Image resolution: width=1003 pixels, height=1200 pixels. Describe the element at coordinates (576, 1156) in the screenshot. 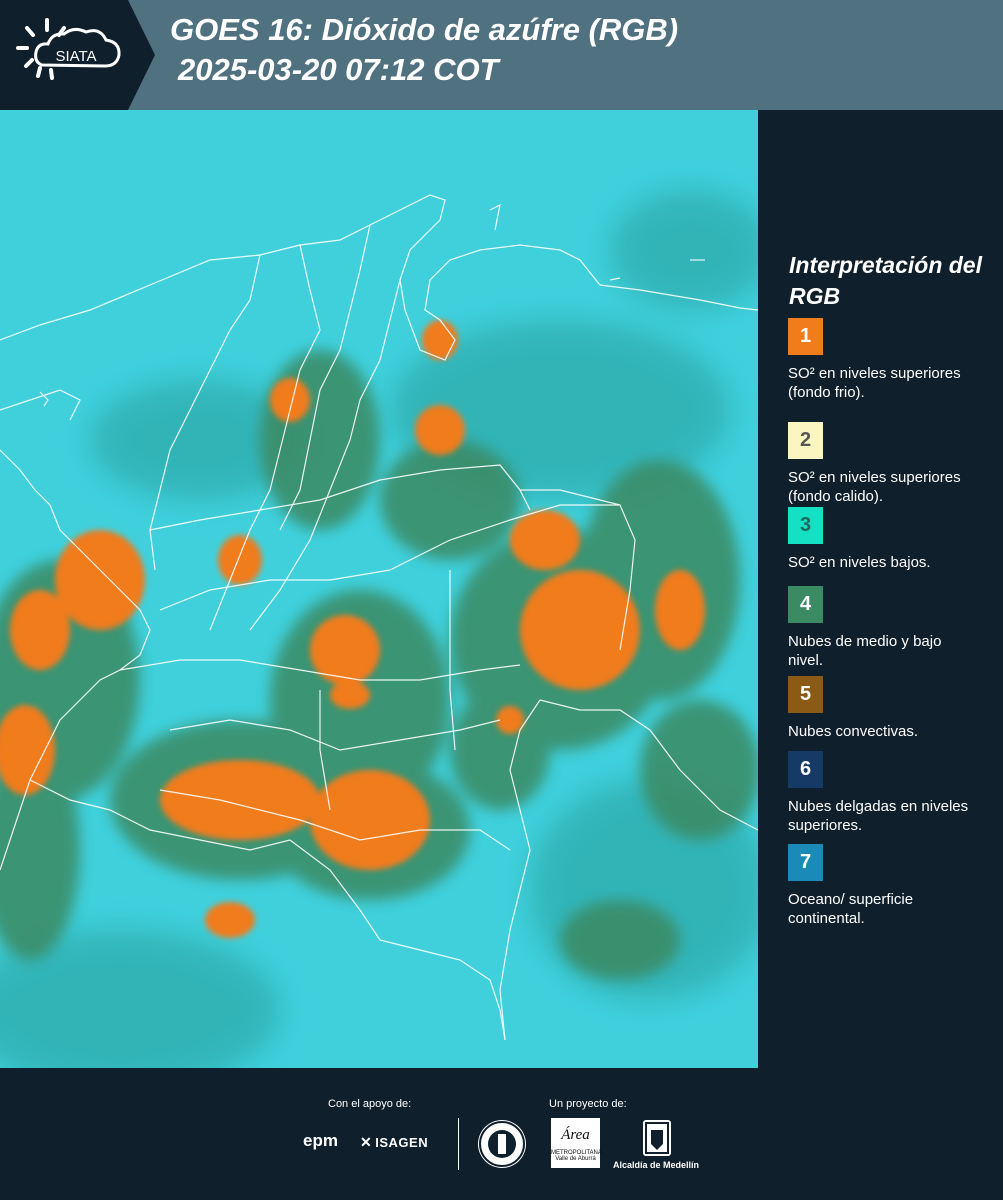

I see `area-logo-subtitle: METROPOLITANA Valle de Aburrá` at that location.